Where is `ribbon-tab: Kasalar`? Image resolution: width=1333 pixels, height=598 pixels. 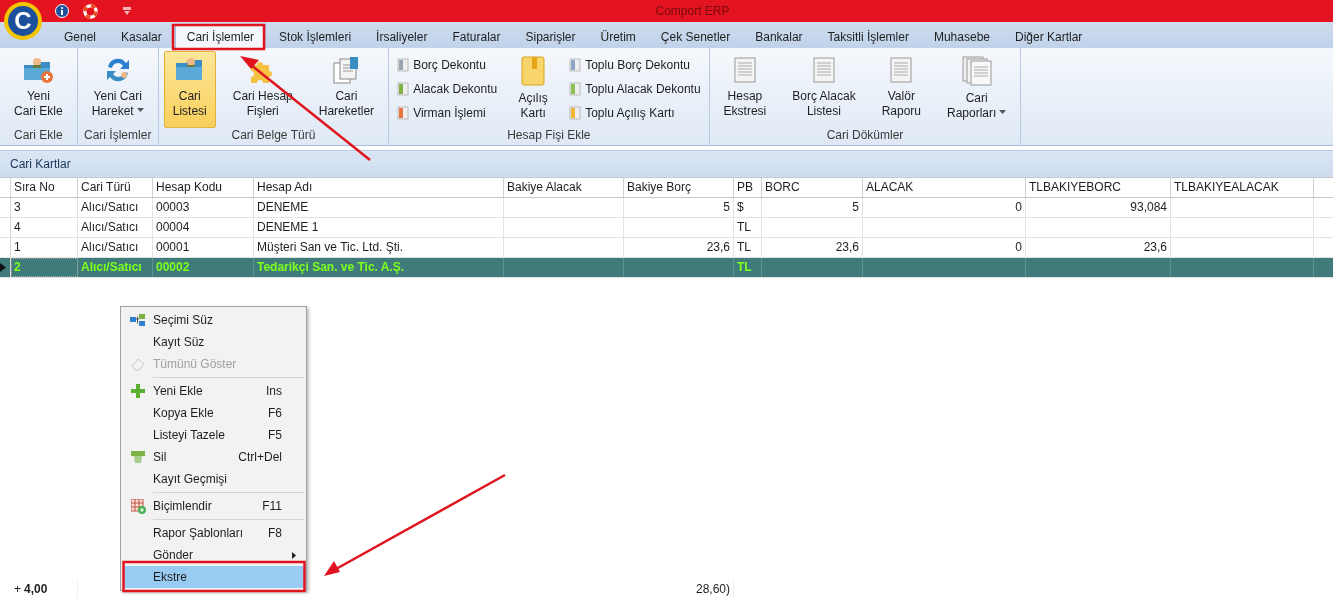
ribbon-tab: Kasalar is located at coordinates (141, 36).